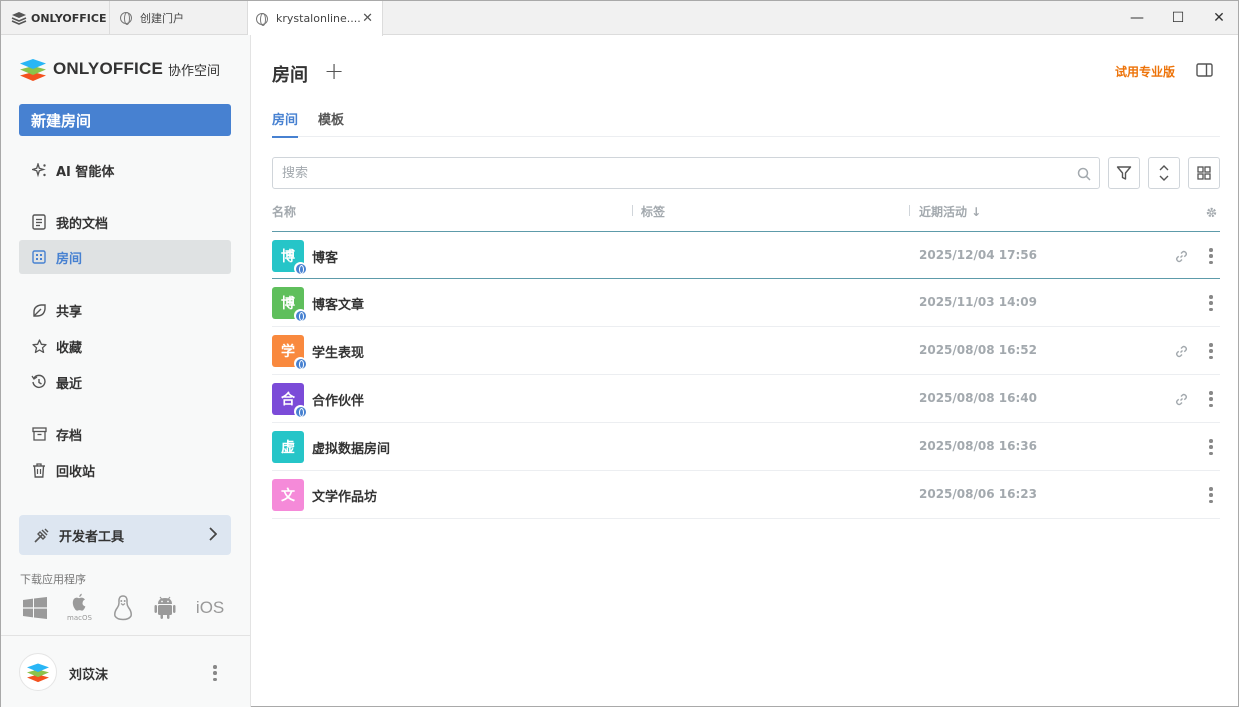  What do you see at coordinates (125, 257) in the screenshot?
I see `sidebar-item-rooms: 房间` at bounding box center [125, 257].